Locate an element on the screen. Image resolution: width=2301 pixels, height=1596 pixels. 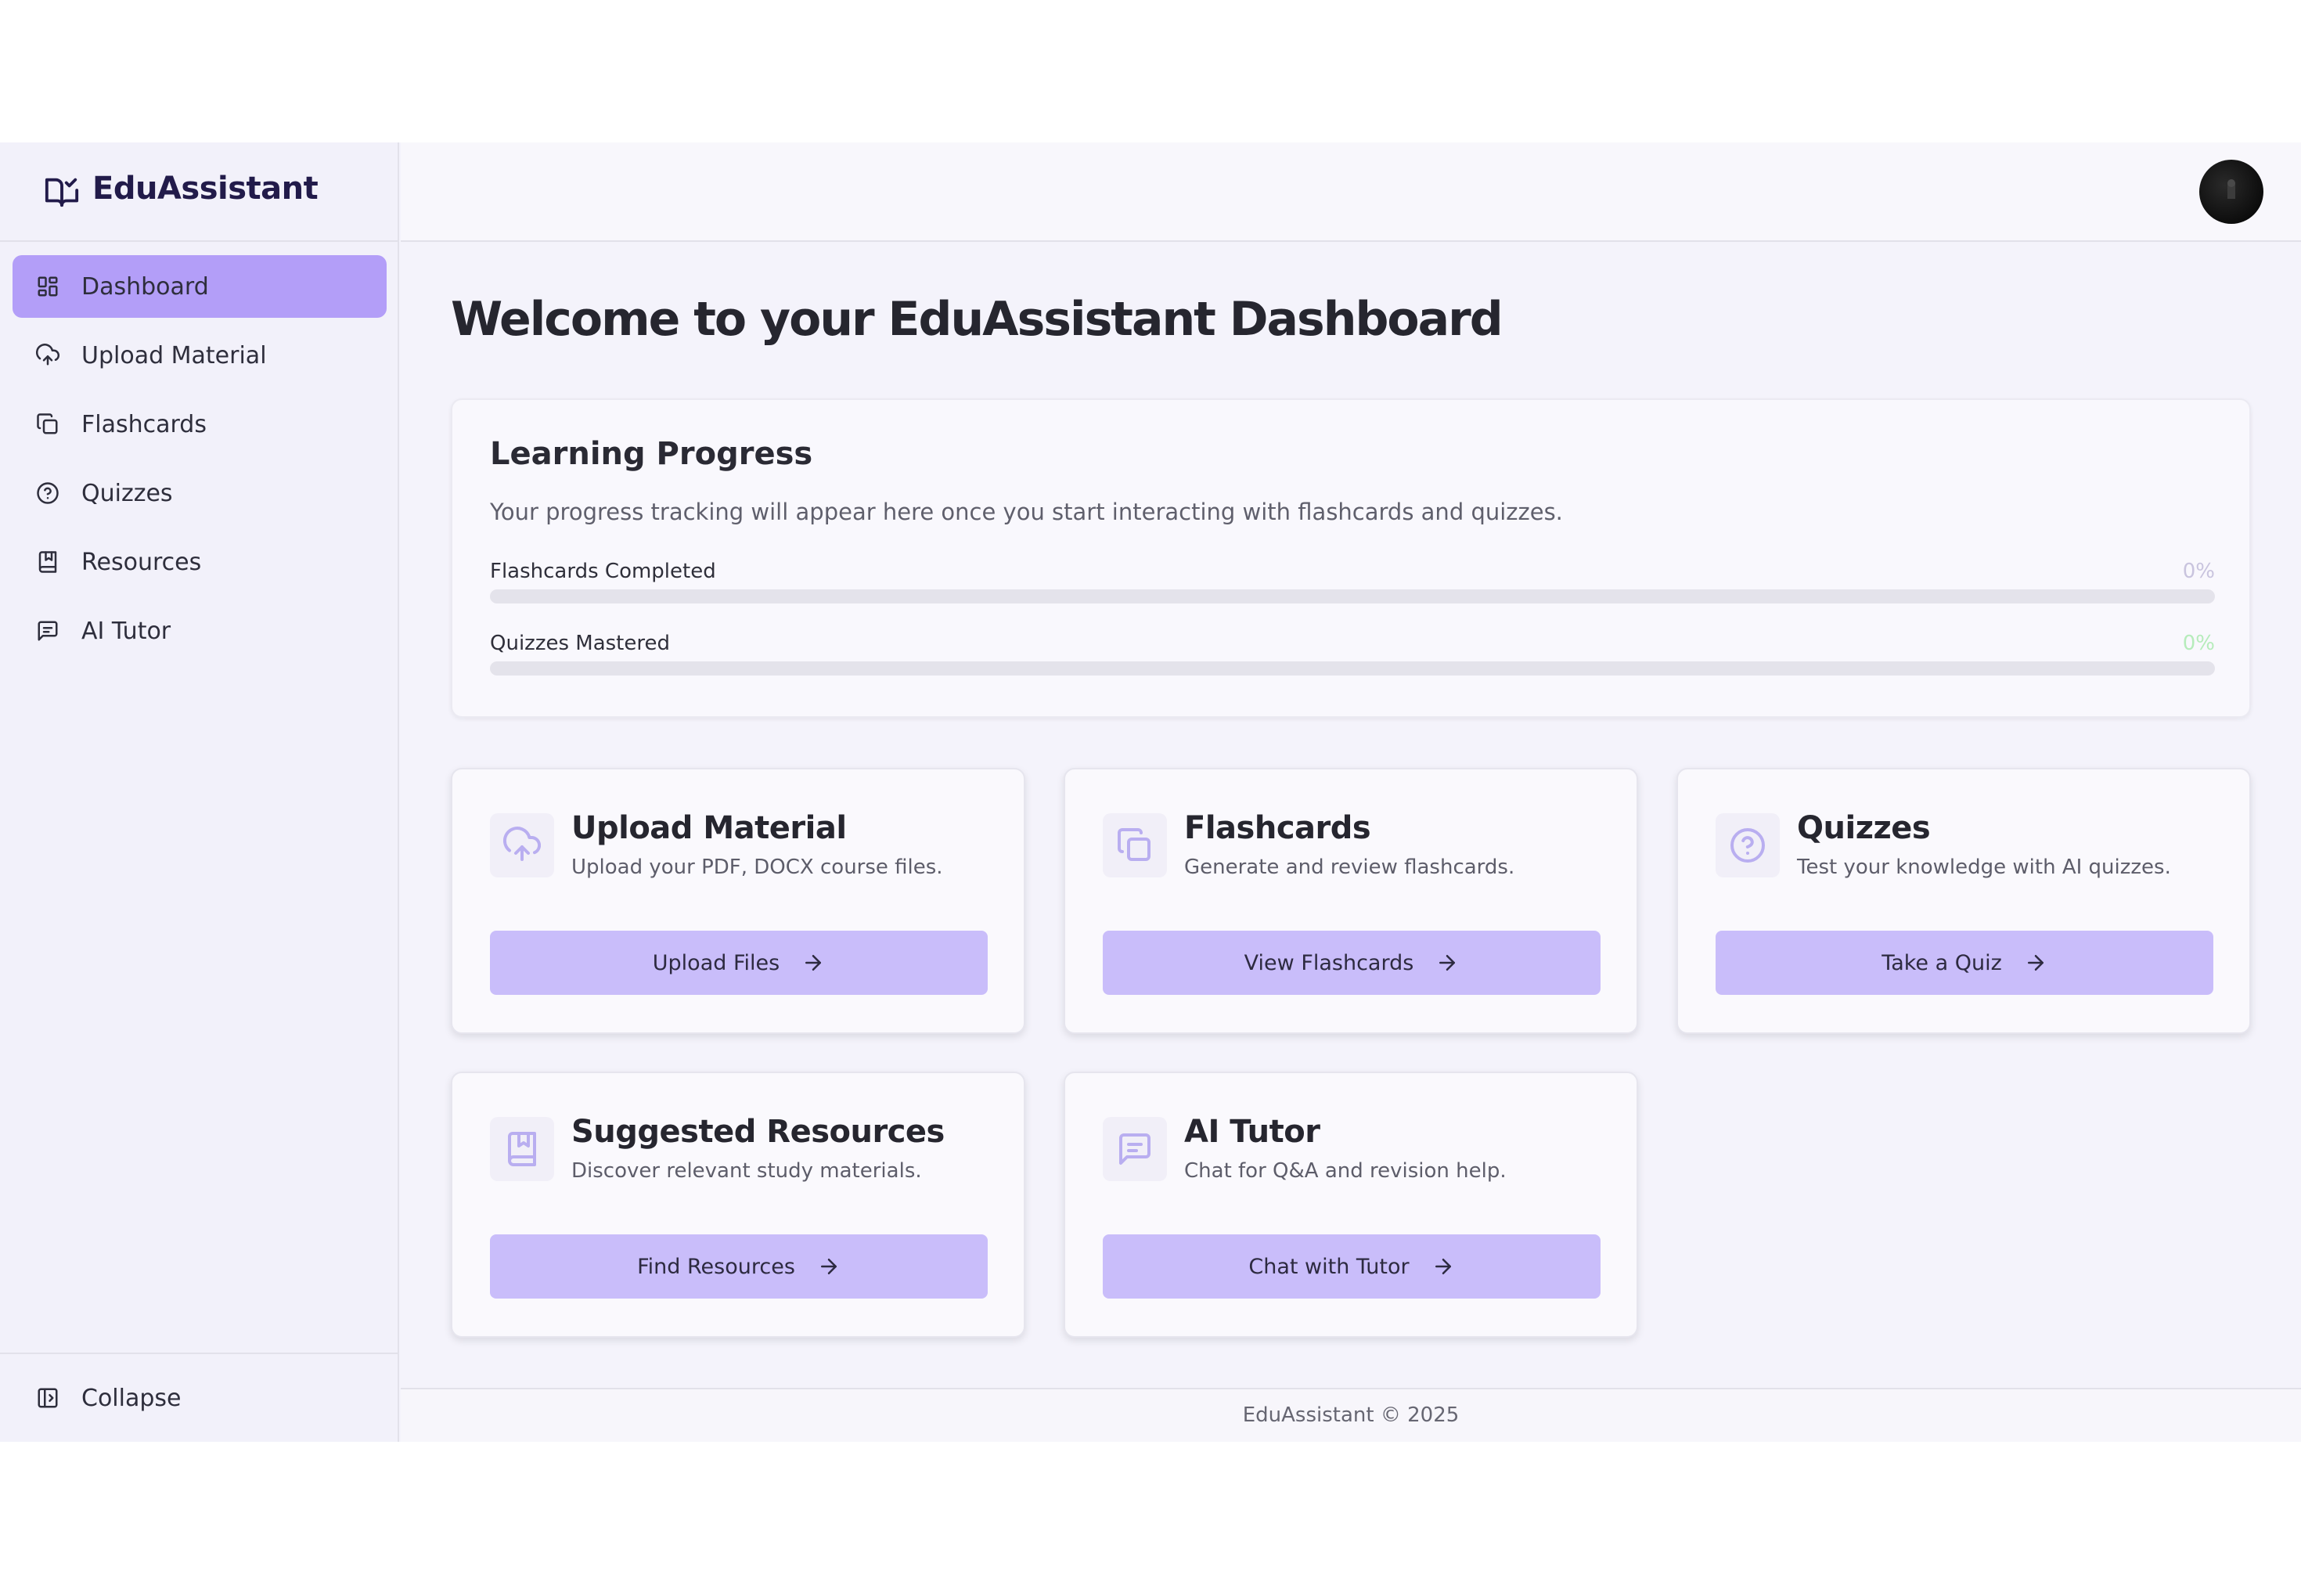
top-bar is located at coordinates (1351, 192).